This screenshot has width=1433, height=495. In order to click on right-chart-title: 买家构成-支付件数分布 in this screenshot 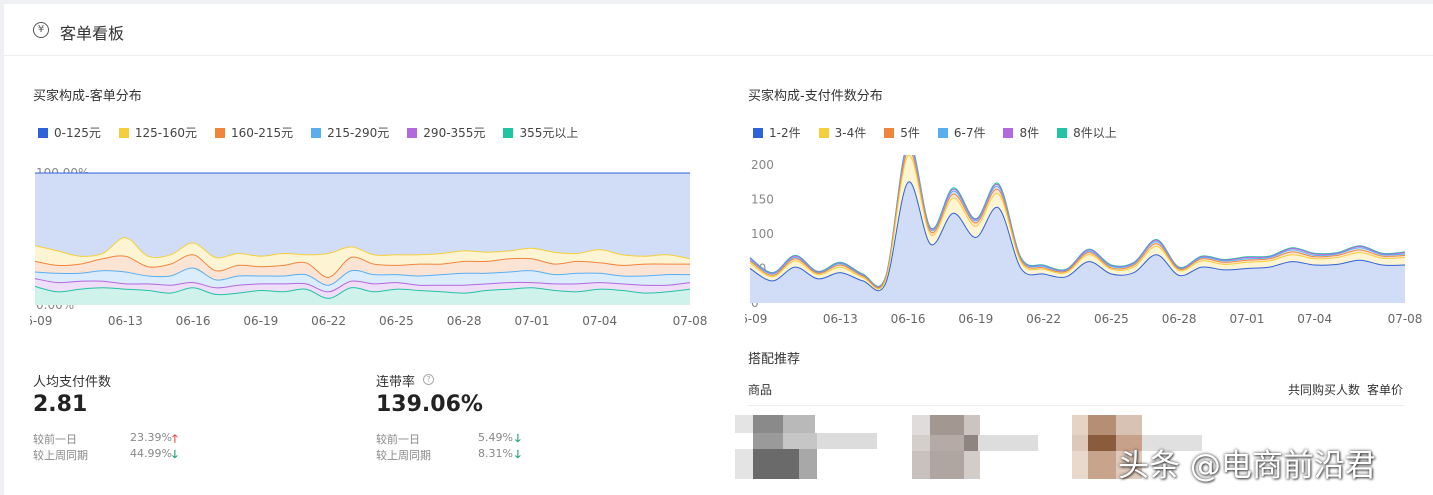, I will do `click(815, 96)`.